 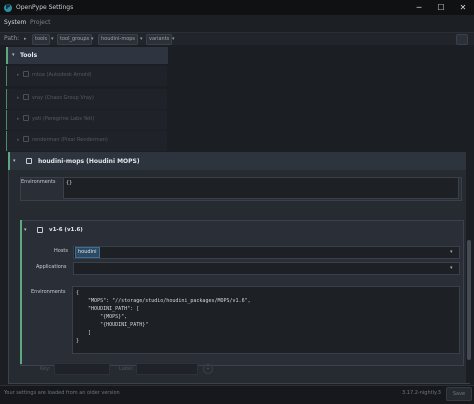 I want to click on tool-item-label: yeti (Peregrine Labs Yeti), so click(x=63, y=119).